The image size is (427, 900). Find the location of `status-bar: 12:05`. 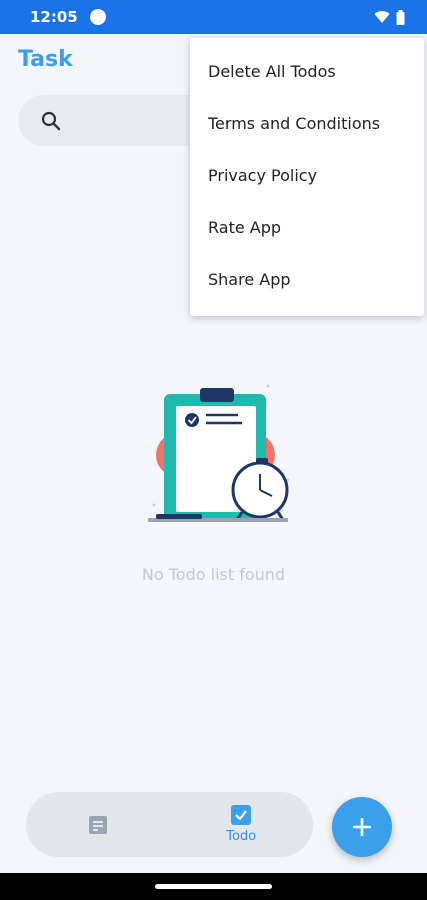

status-bar: 12:05 is located at coordinates (213, 17).